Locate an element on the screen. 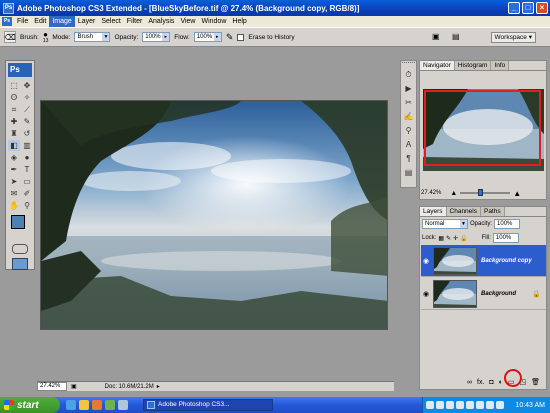 The height and width of the screenshot is (413, 550). color-swatches is located at coordinates (20, 228).